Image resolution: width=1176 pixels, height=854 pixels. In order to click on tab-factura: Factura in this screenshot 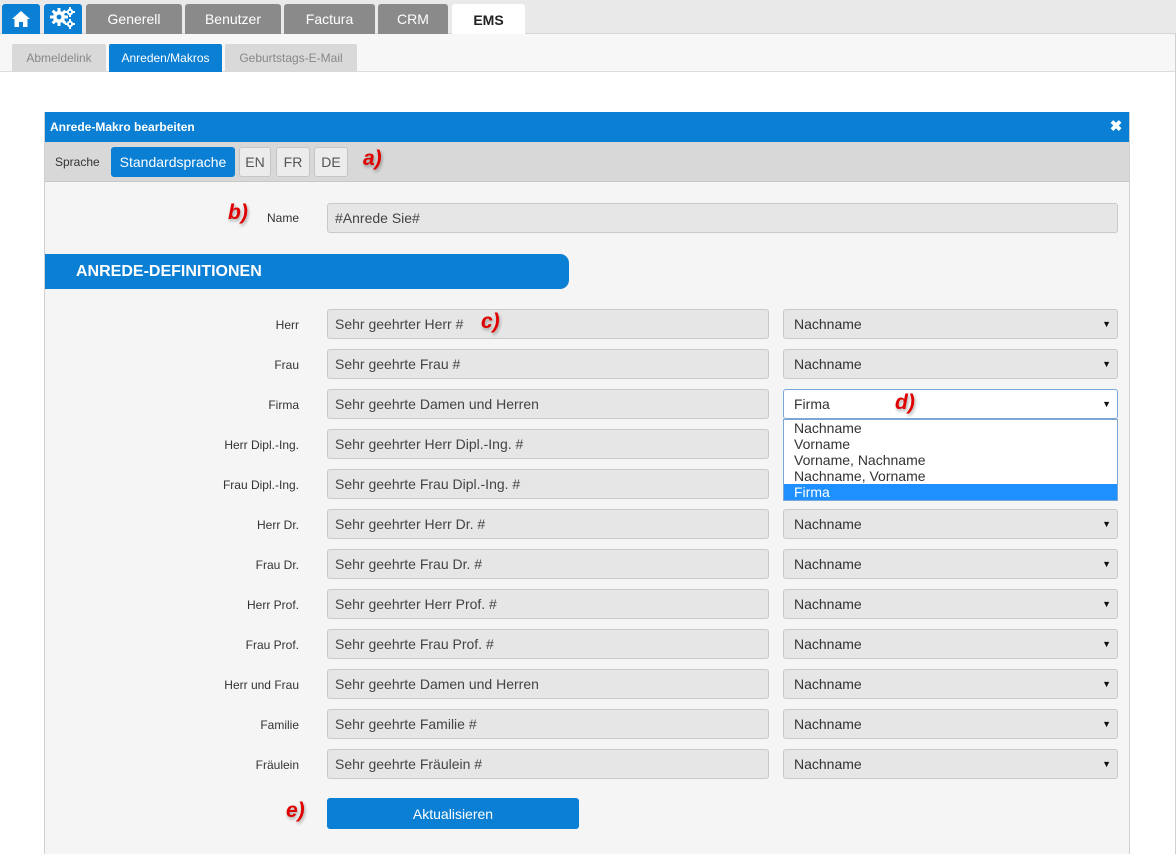, I will do `click(329, 19)`.